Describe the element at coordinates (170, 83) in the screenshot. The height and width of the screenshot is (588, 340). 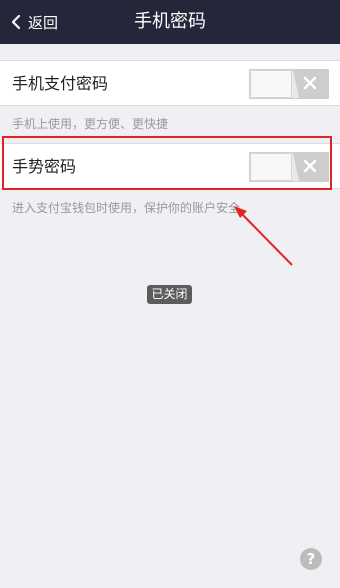
I see `setting-row-payment-password: 手机支付密码` at that location.